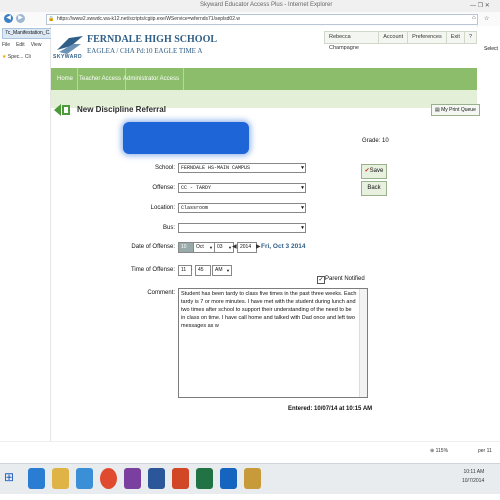 The height and width of the screenshot is (500, 500). I want to click on term-line: EAGLEA / CHA Pd:10 EAGLE TIME A, so click(145, 51).